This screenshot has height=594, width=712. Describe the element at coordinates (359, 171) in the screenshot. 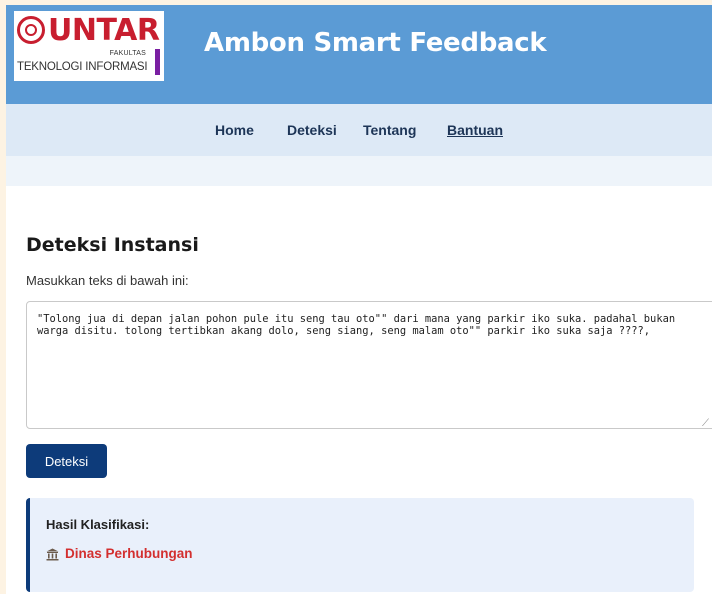

I see `nav-divider-strip` at that location.